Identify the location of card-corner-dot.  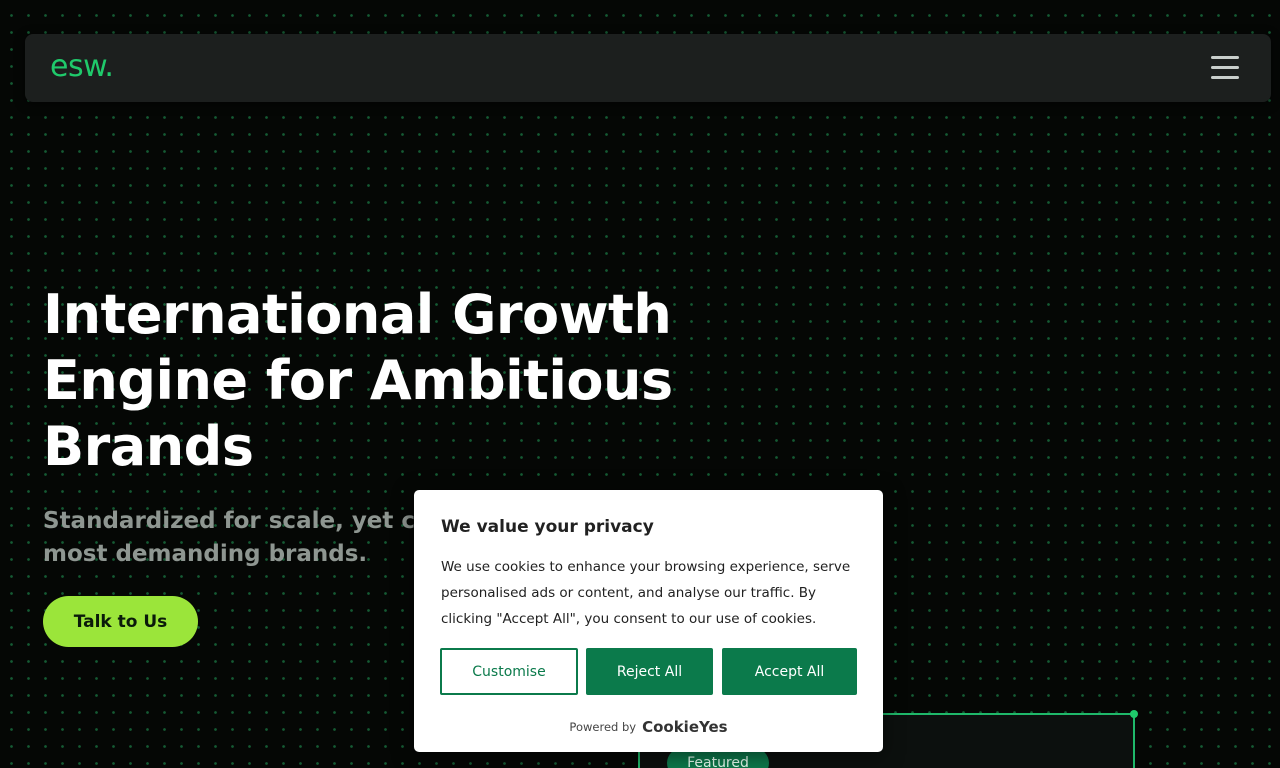
(1134, 714).